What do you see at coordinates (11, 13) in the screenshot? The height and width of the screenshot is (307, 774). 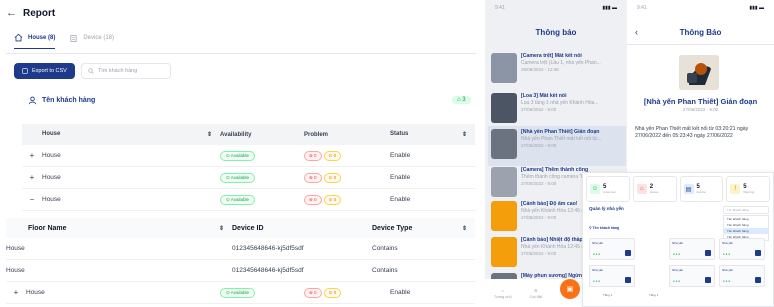 I see `back-arrow-icon: ←` at bounding box center [11, 13].